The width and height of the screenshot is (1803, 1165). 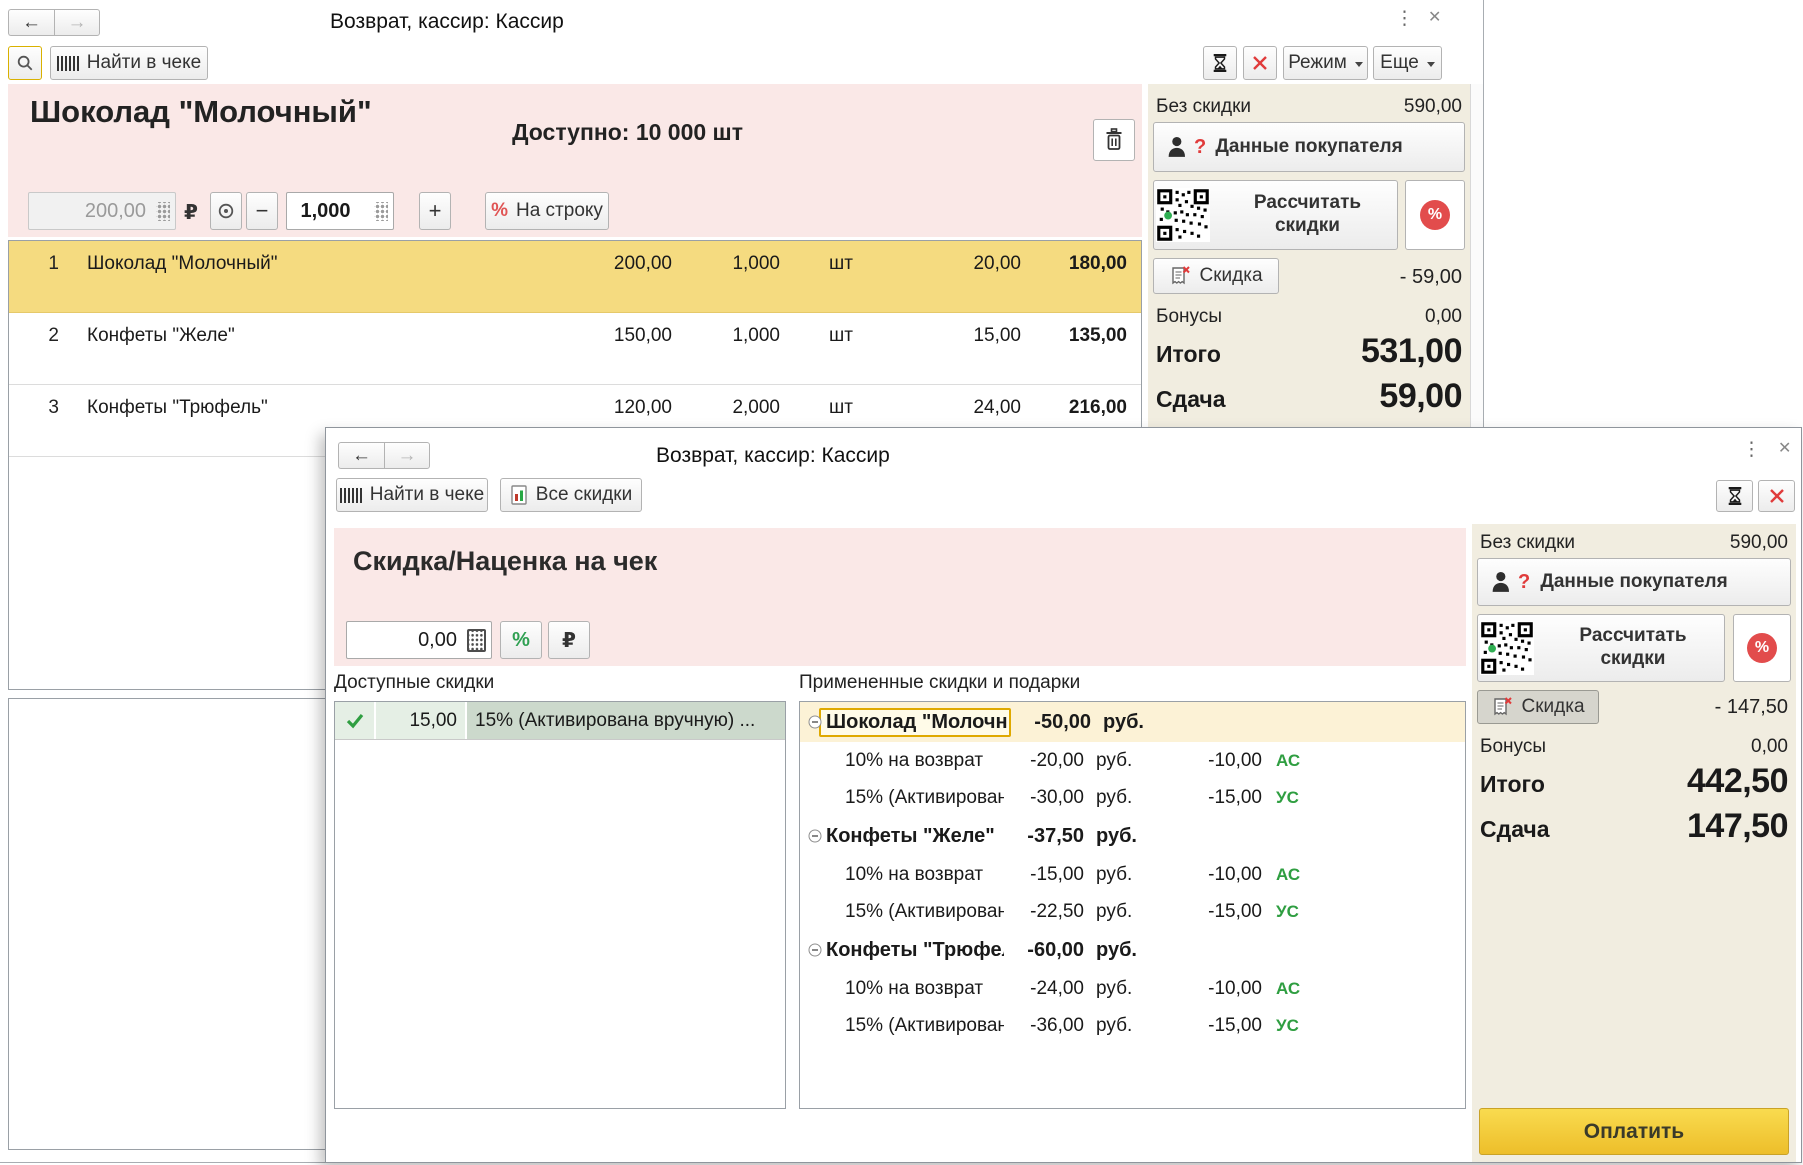 What do you see at coordinates (476, 640) in the screenshot?
I see `calculator-icon` at bounding box center [476, 640].